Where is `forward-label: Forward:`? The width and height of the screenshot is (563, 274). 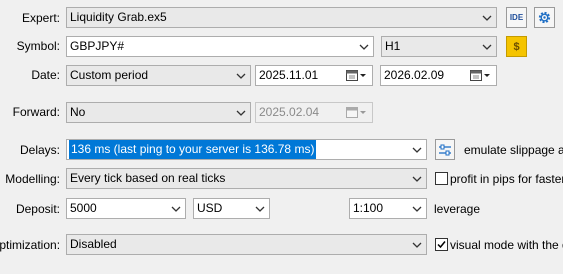
forward-label: Forward: is located at coordinates (36, 112).